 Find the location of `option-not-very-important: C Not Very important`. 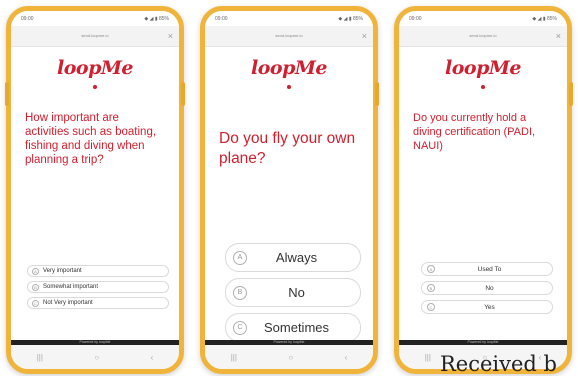

option-not-very-important: C Not Very important is located at coordinates (98, 303).